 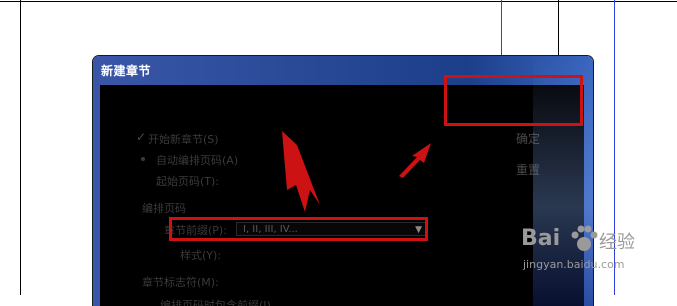 I want to click on watermark-brand-suffix: 经验, so click(x=617, y=242).